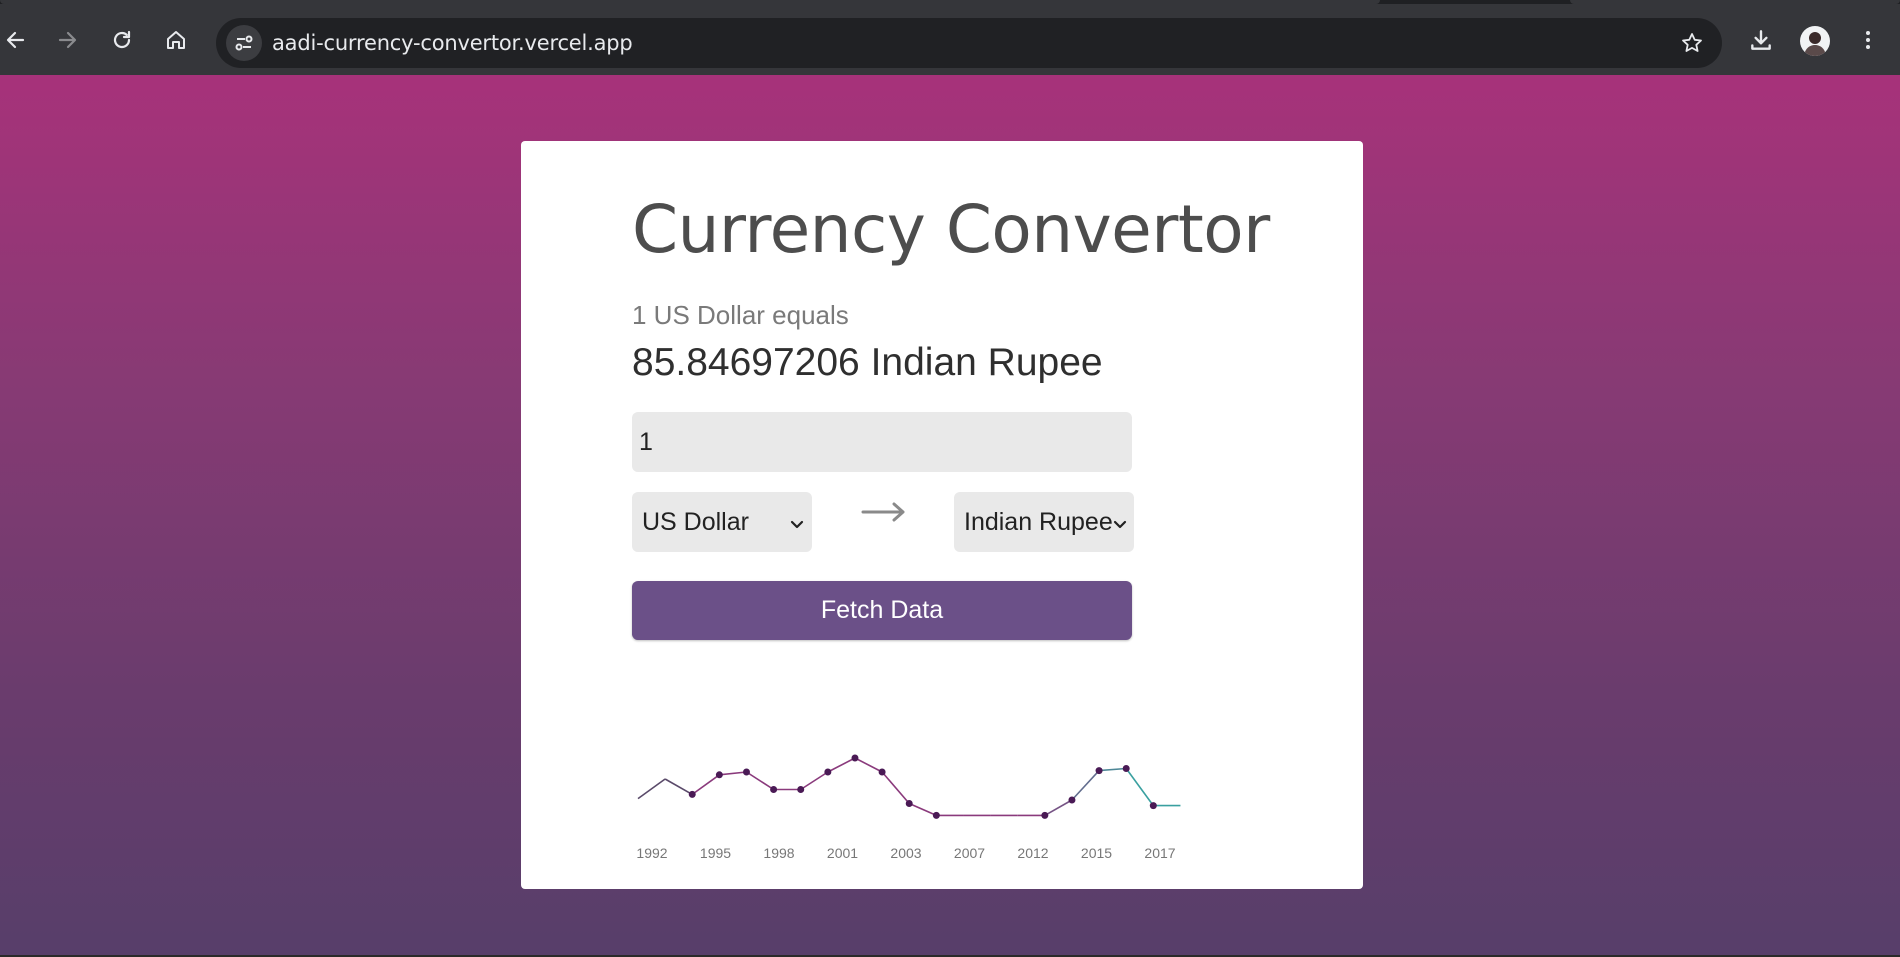 The width and height of the screenshot is (1900, 957). I want to click on amount-input, so click(882, 442).